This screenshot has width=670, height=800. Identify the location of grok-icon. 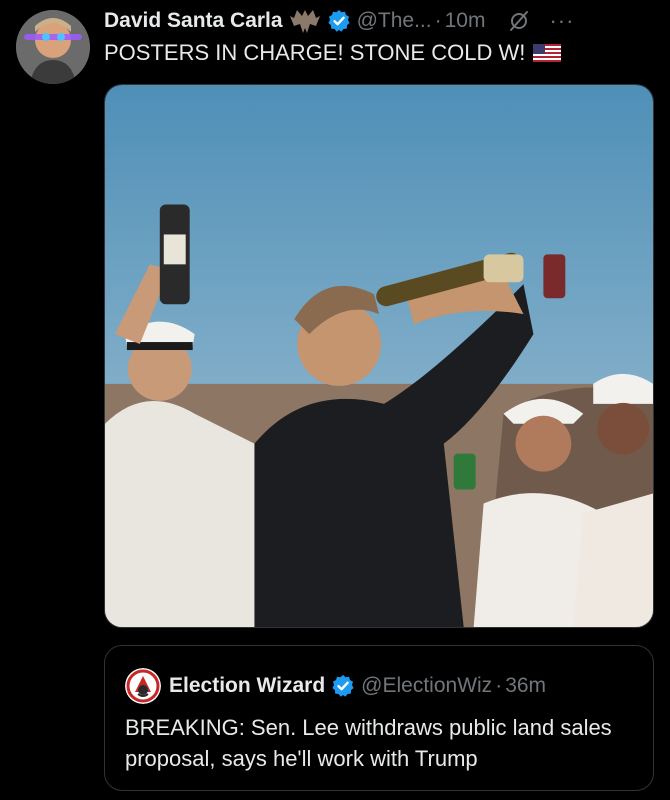
(519, 21).